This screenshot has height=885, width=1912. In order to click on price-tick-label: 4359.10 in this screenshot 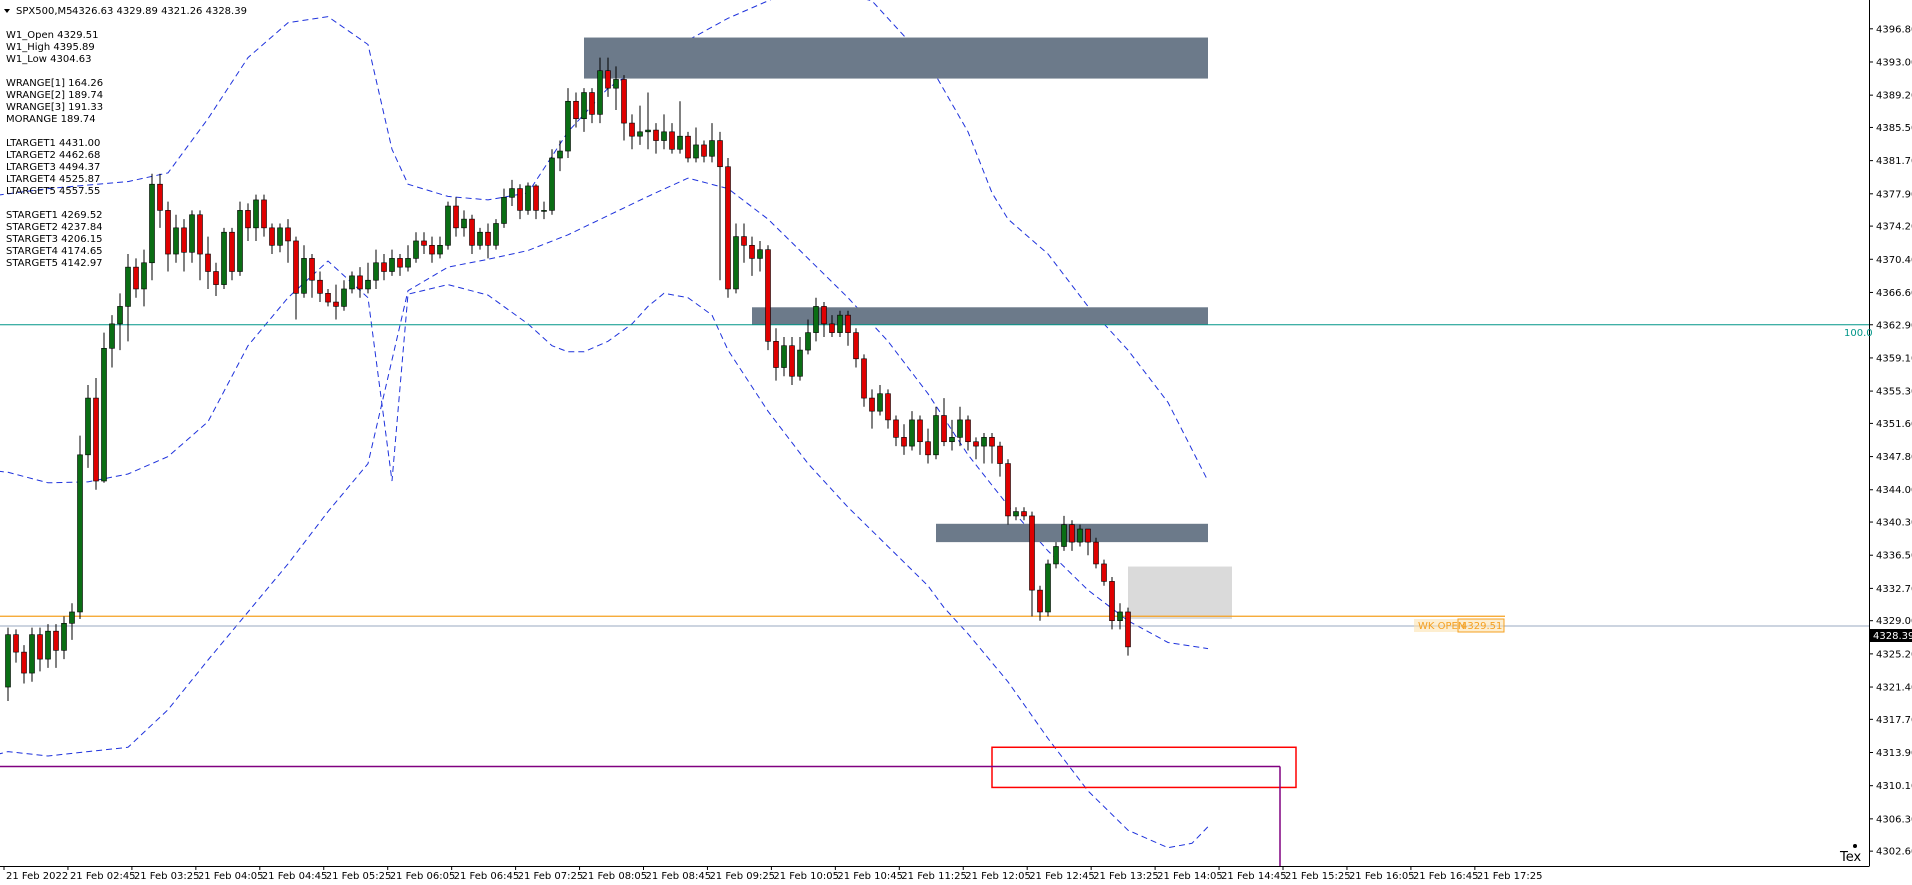, I will do `click(1894, 358)`.